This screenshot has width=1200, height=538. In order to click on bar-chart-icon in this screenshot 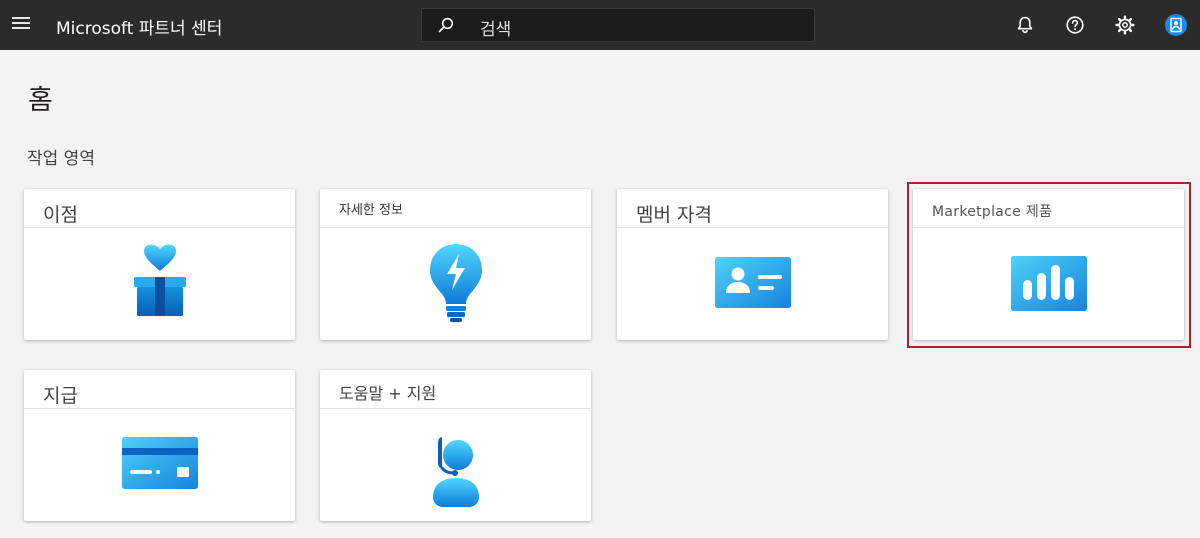, I will do `click(1048, 283)`.